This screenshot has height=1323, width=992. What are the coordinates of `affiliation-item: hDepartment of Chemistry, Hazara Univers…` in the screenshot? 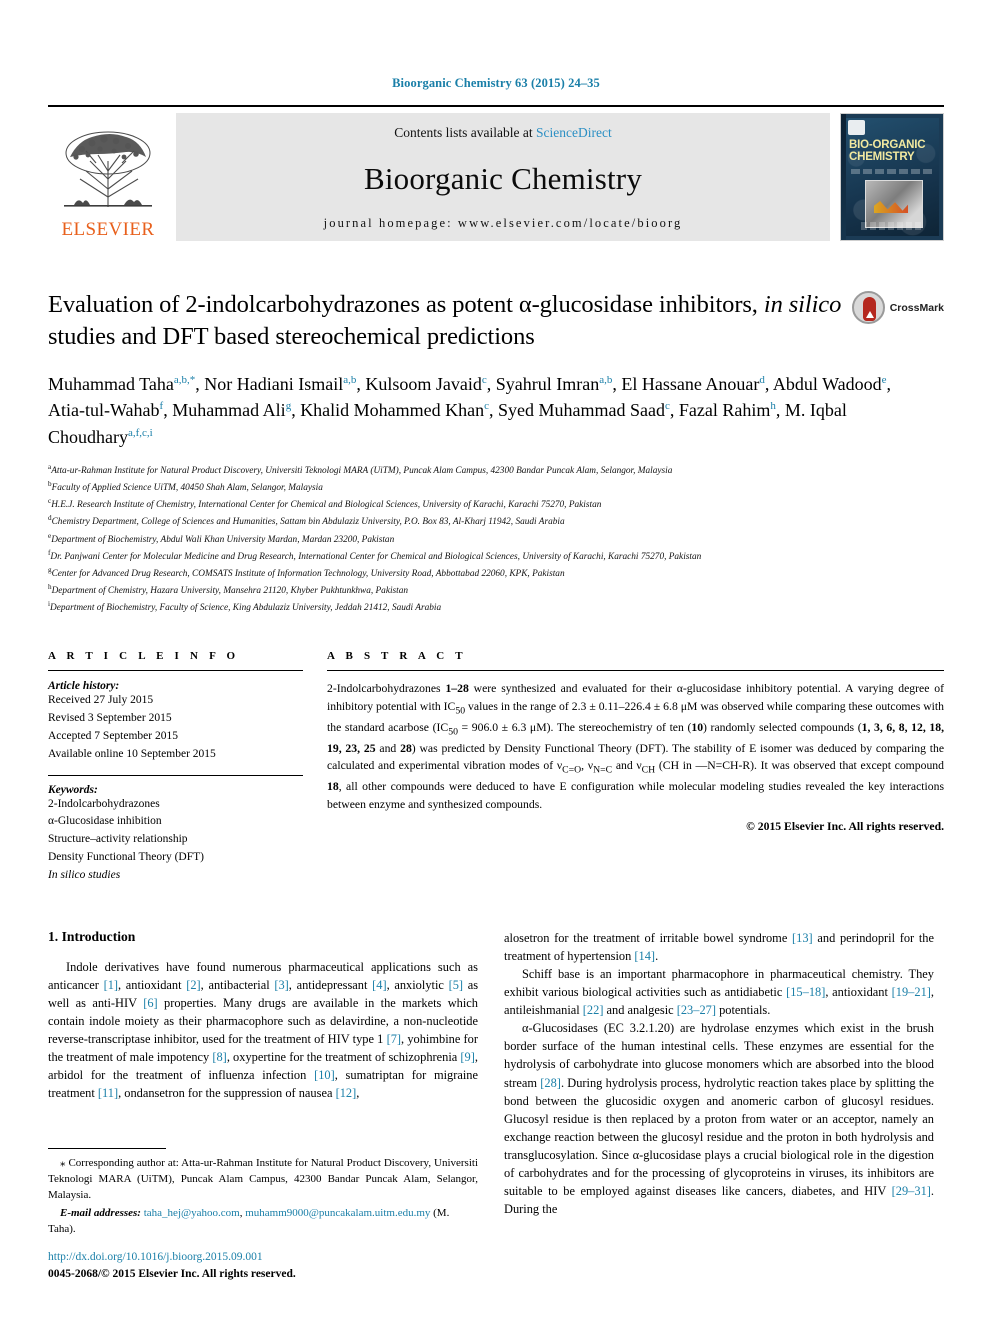 It's located at (496, 590).